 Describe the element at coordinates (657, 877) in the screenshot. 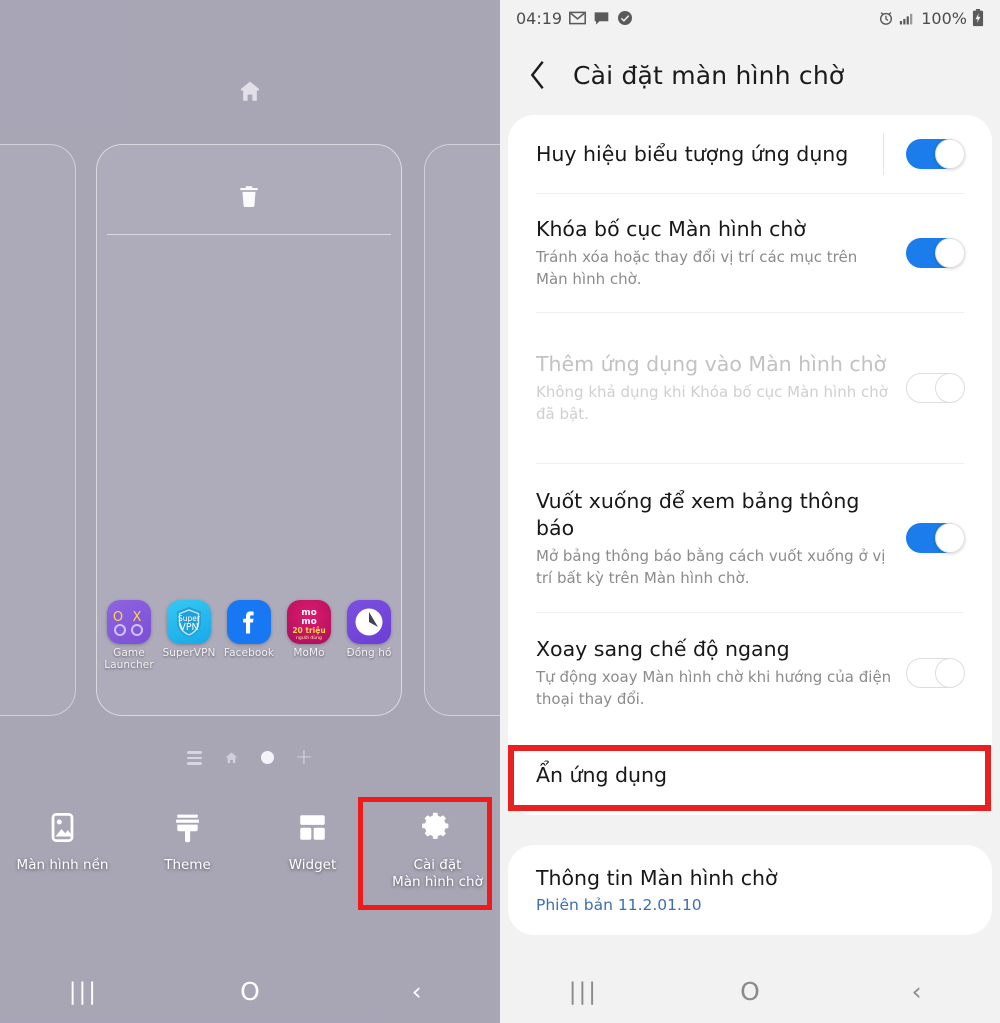

I see `info-title: Thông tin Màn hình chờ` at that location.